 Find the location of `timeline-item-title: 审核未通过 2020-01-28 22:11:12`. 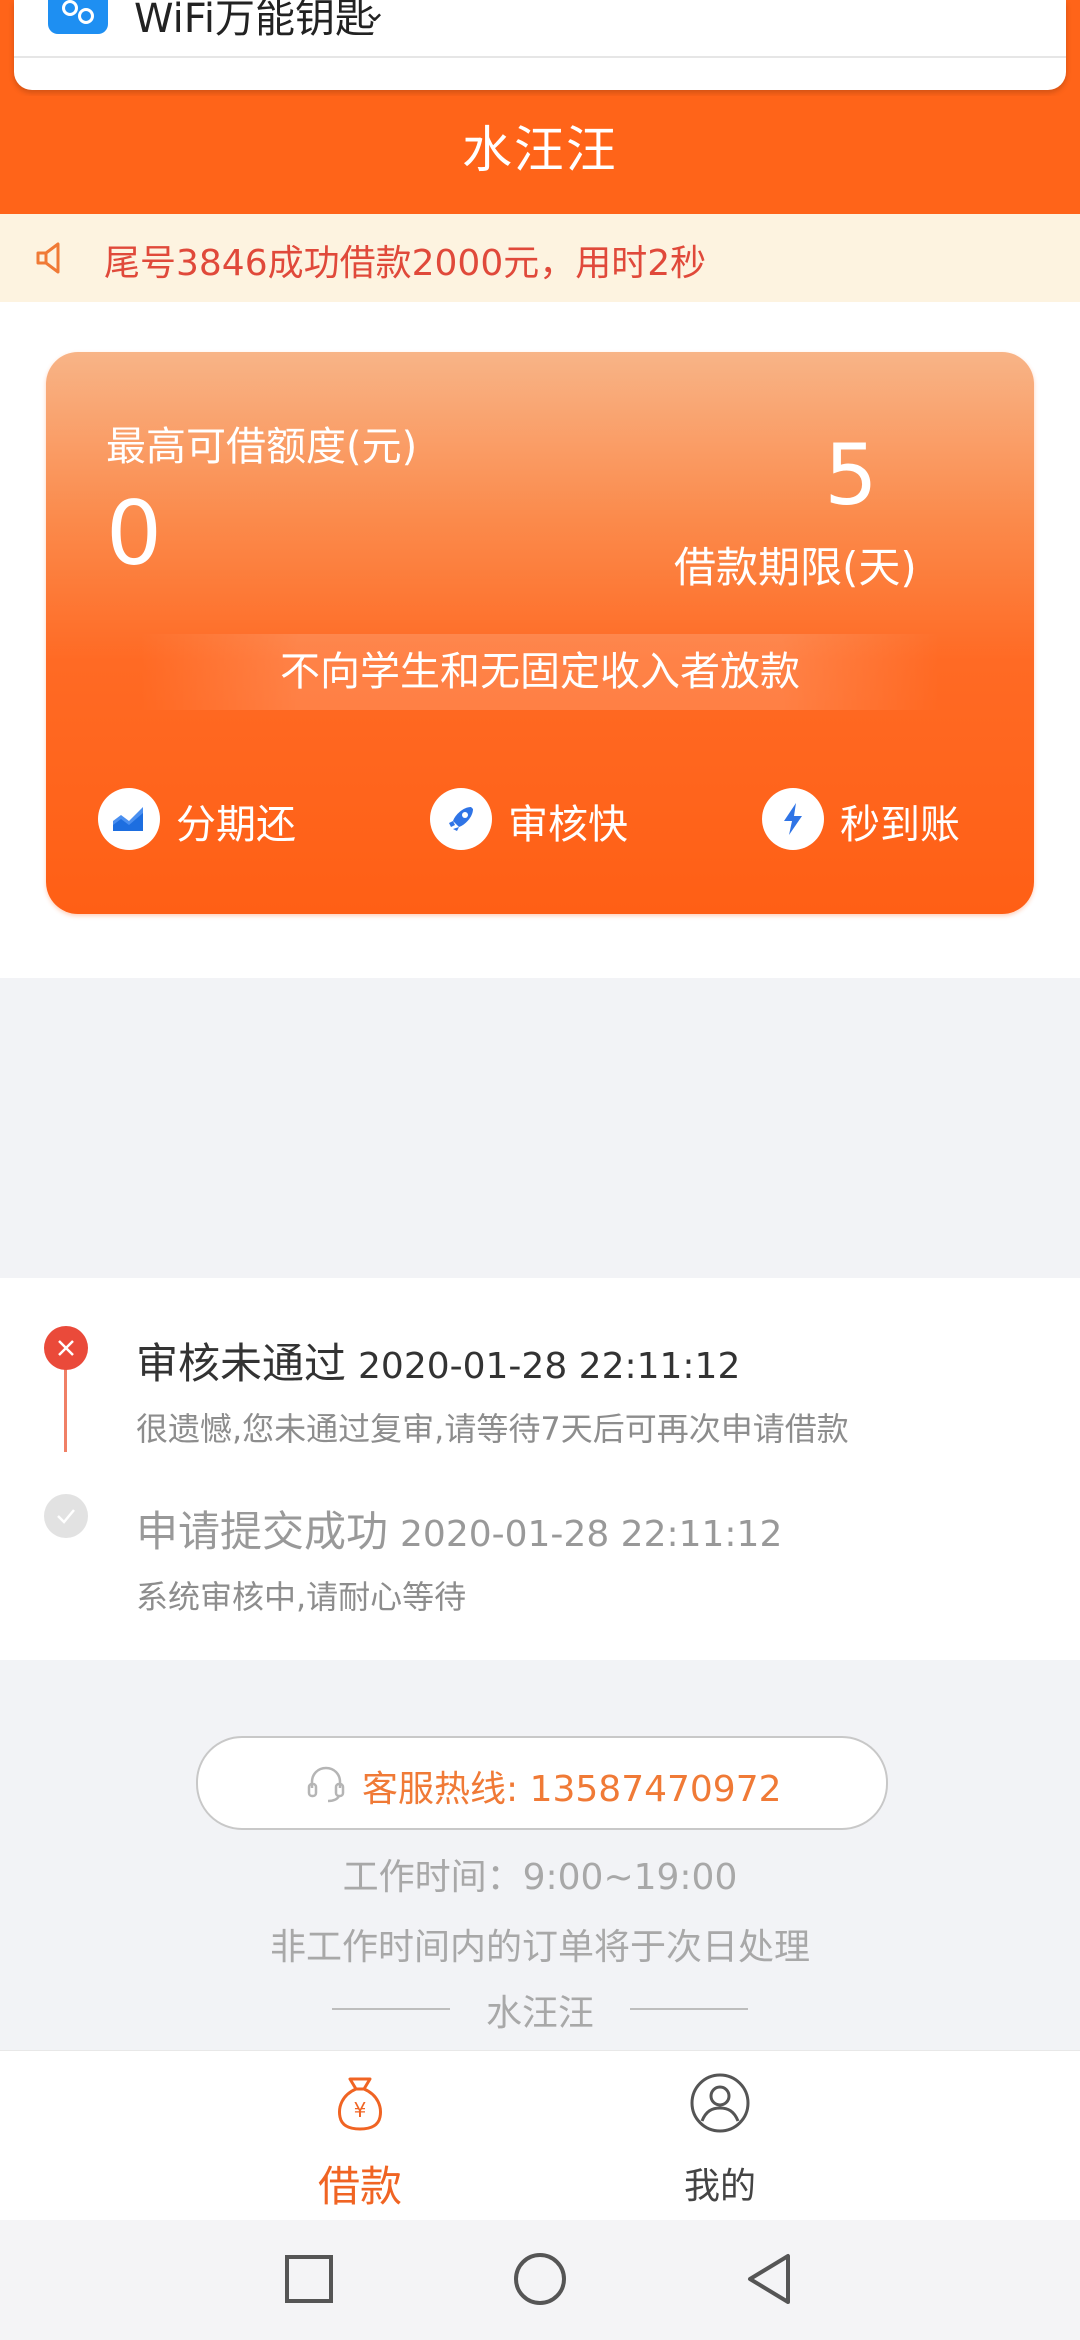

timeline-item-title: 审核未通过 2020-01-28 22:11:12 is located at coordinates (438, 1363).